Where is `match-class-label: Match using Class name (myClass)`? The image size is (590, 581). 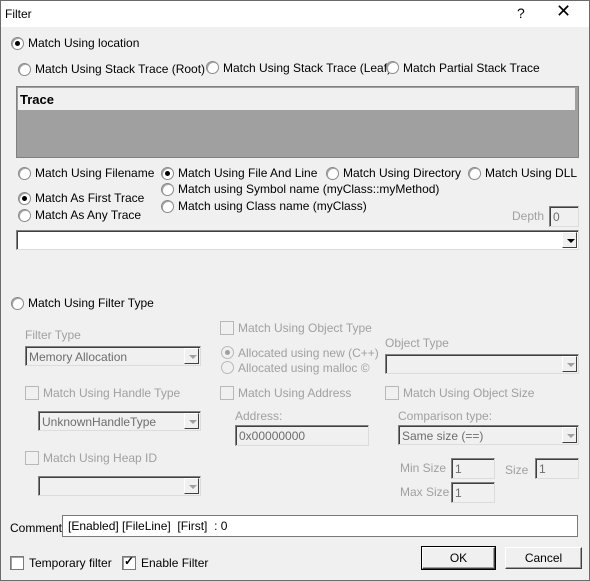 match-class-label: Match using Class name (myClass) is located at coordinates (272, 206).